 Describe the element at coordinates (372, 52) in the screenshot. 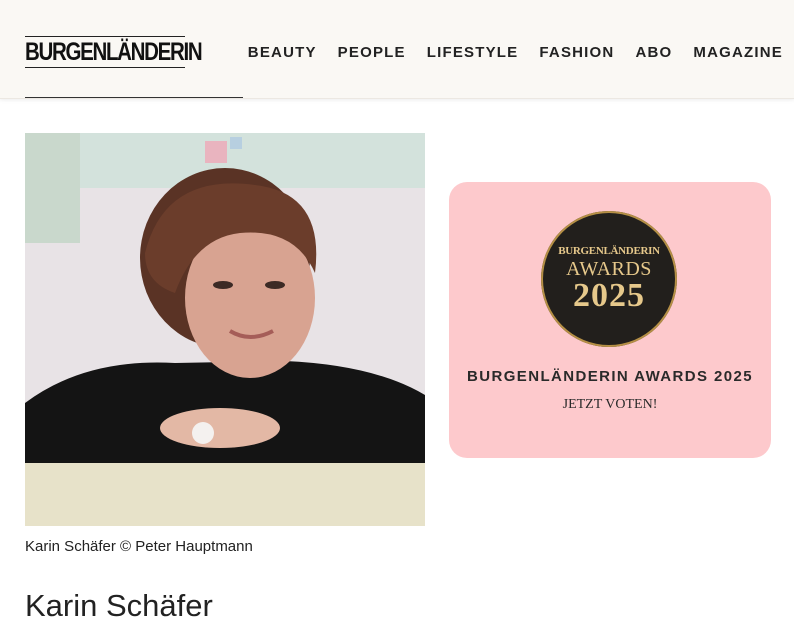

I see `nav-people: PEOPLE` at that location.